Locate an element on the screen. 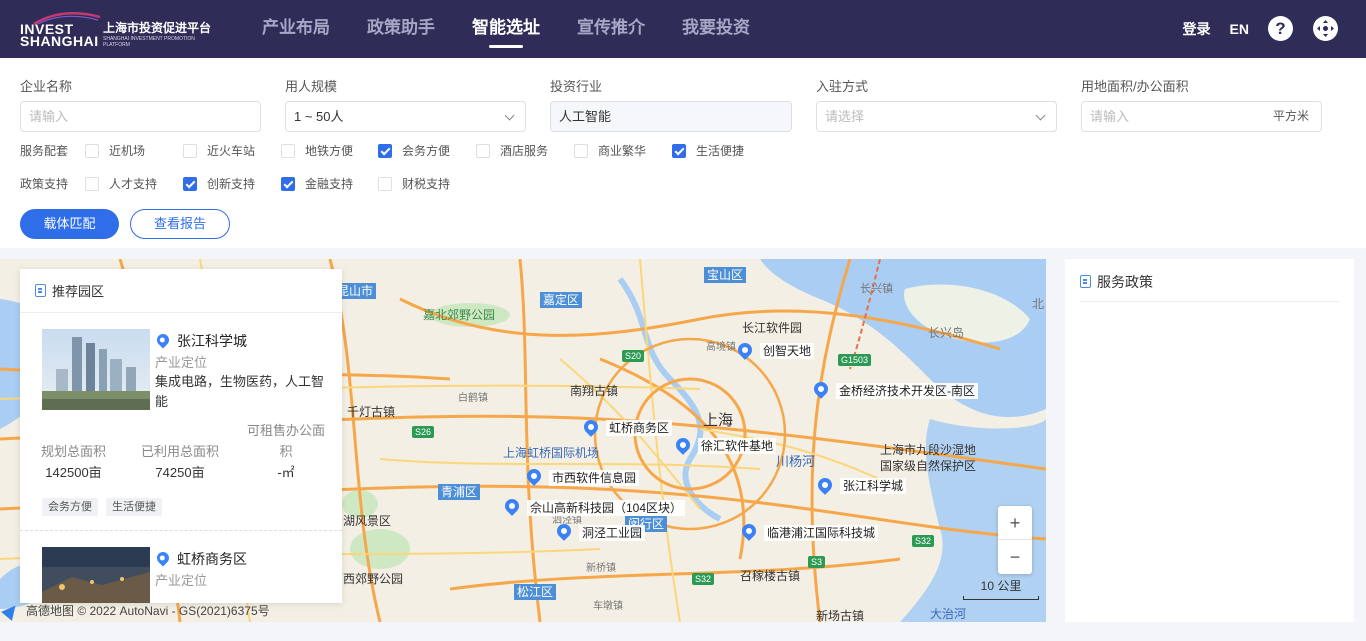 The width and height of the screenshot is (1366, 641). checkbox-living: 生活便捷 is located at coordinates (708, 150).